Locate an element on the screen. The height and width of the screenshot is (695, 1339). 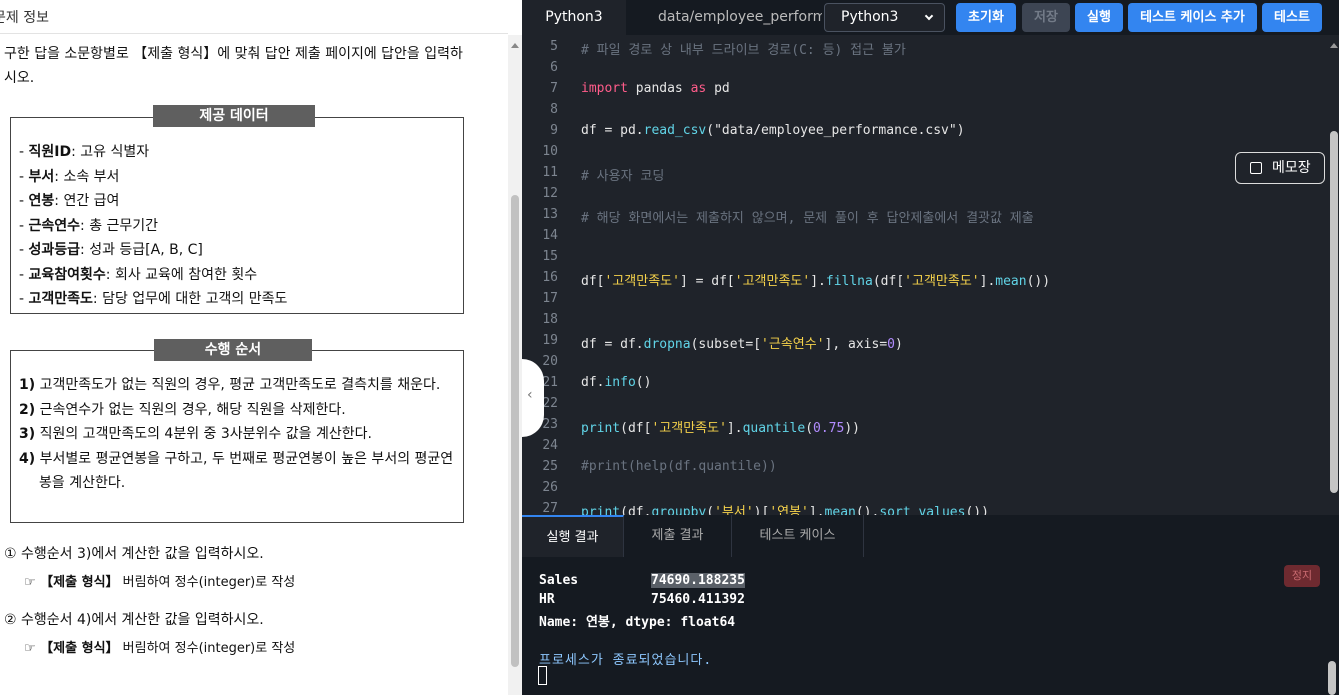
editor-scrollbar is located at coordinates (1333, 274).